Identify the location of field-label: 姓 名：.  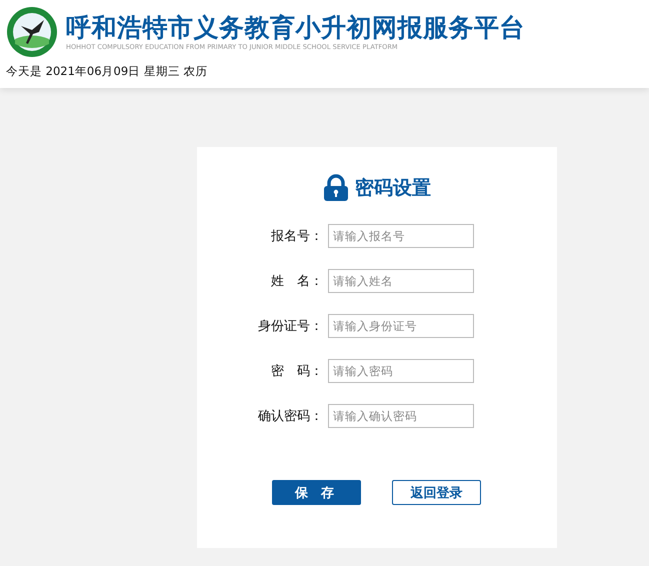
(296, 281).